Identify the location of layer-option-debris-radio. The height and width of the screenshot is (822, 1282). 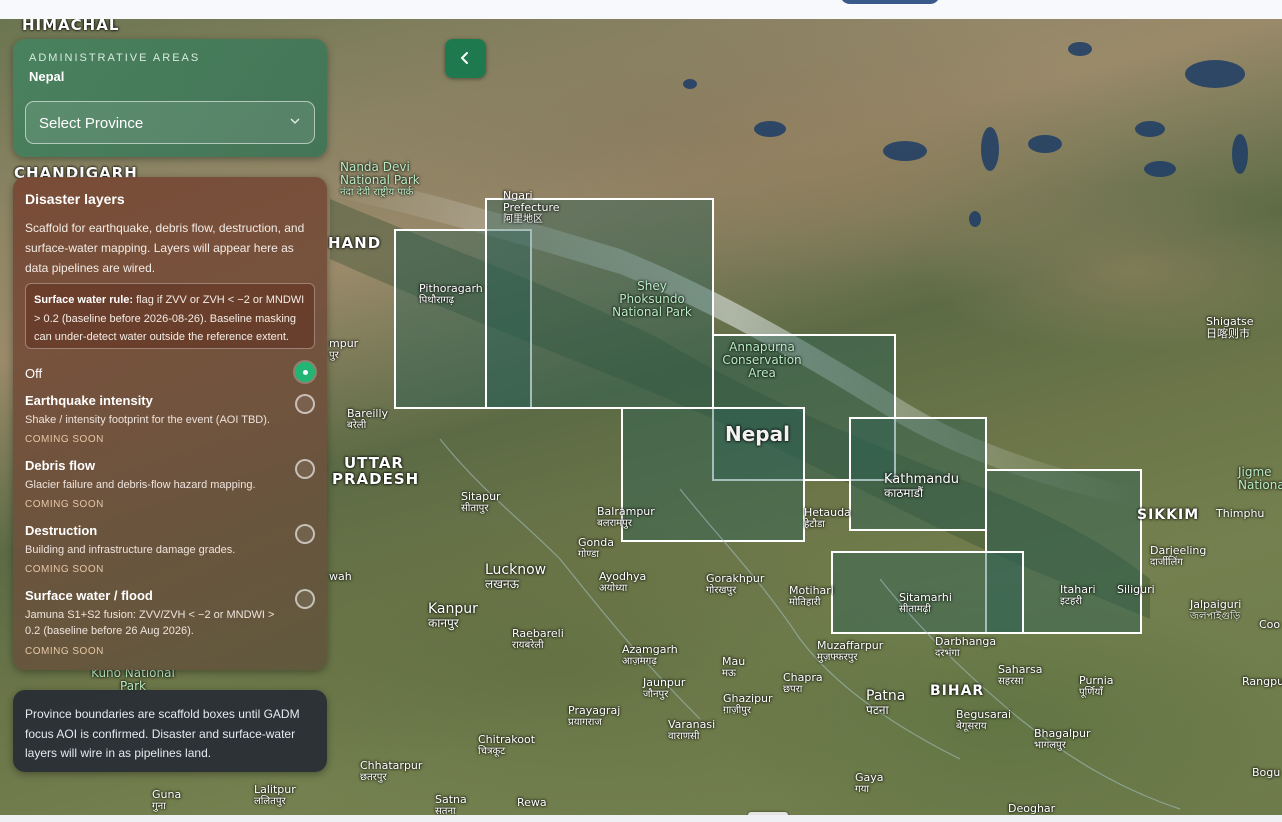
(305, 469).